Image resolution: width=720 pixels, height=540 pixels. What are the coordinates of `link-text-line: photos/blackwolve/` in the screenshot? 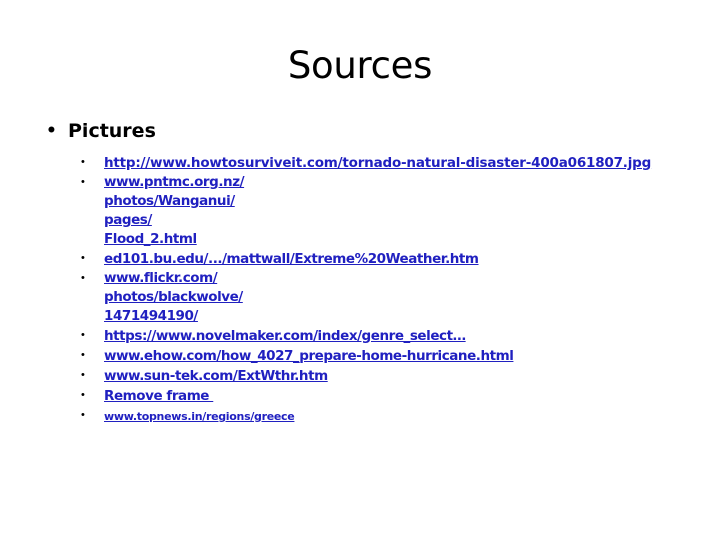 It's located at (173, 297).